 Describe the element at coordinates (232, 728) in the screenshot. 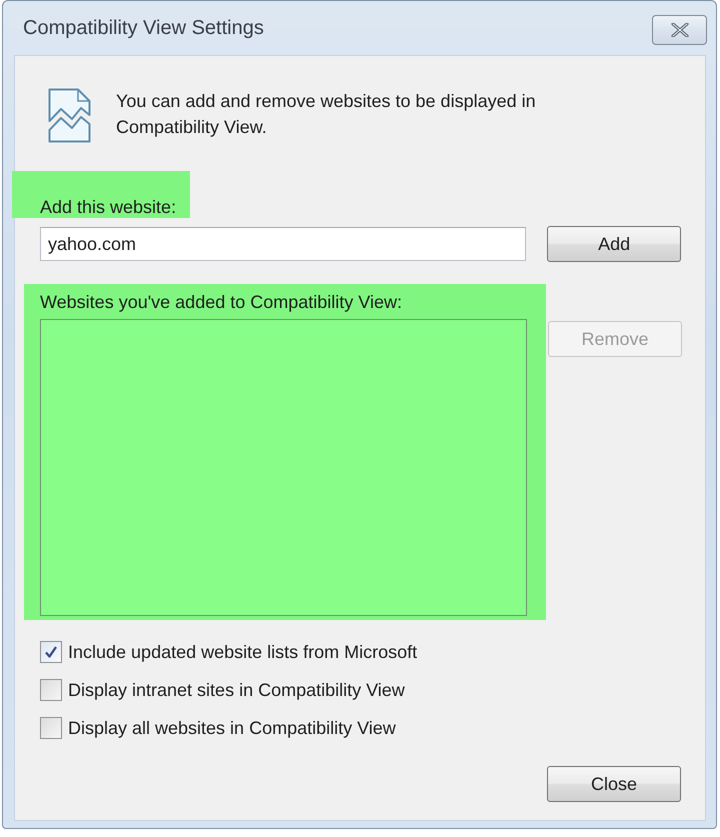

I see `option-label: Display all websites in Compatibility View` at that location.